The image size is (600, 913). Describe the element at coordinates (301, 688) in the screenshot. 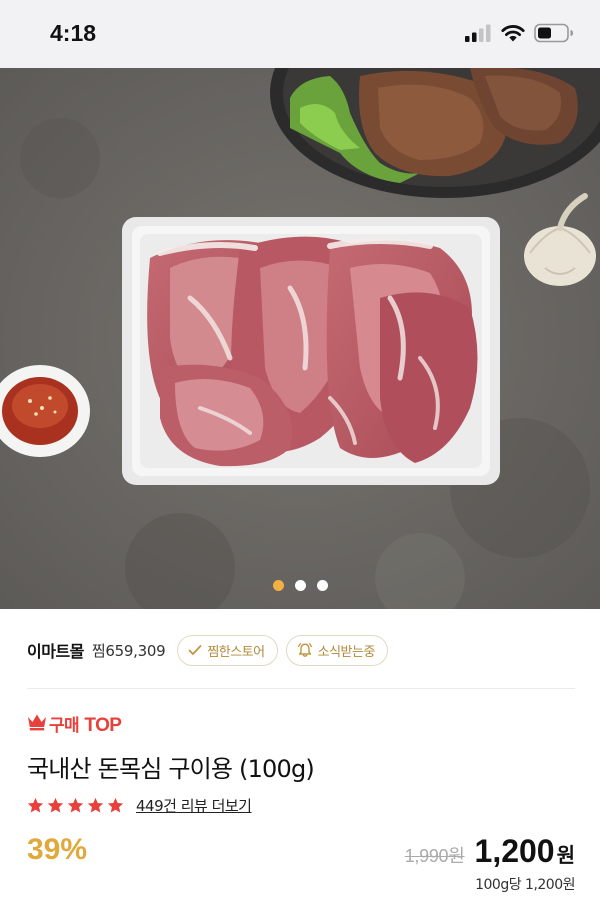

I see `divider` at that location.